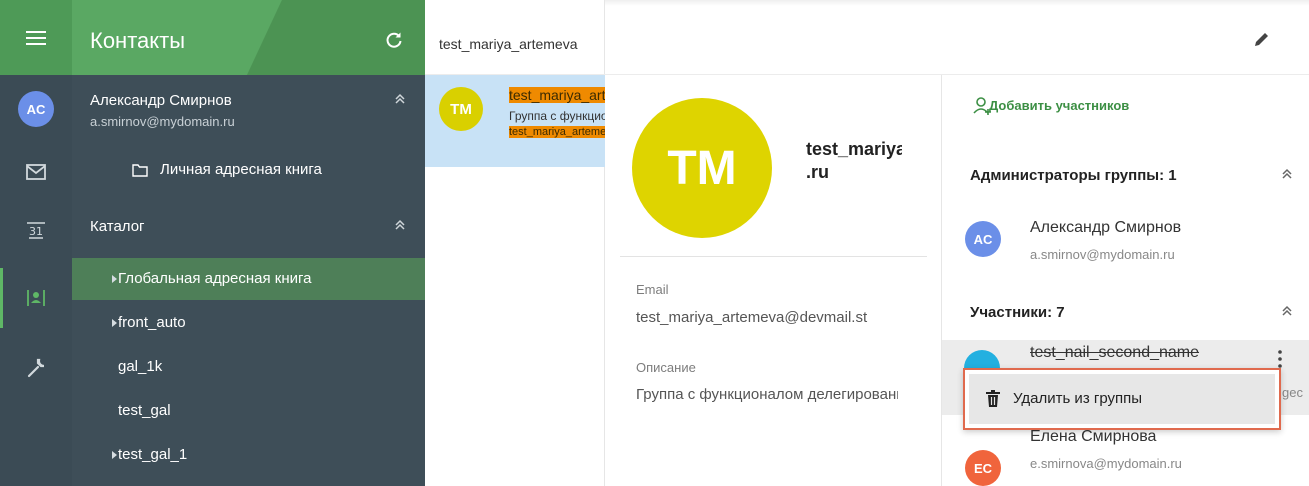  I want to click on email-label: Email, so click(652, 289).